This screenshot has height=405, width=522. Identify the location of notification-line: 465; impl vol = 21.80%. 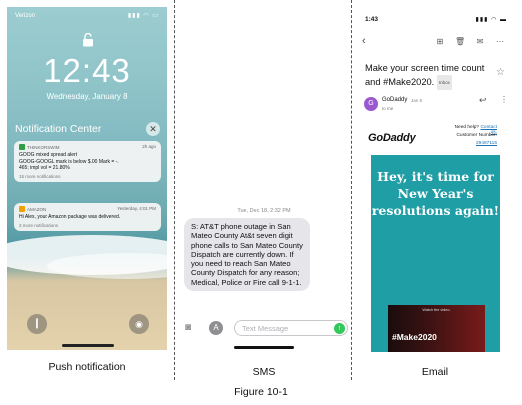
(44, 168).